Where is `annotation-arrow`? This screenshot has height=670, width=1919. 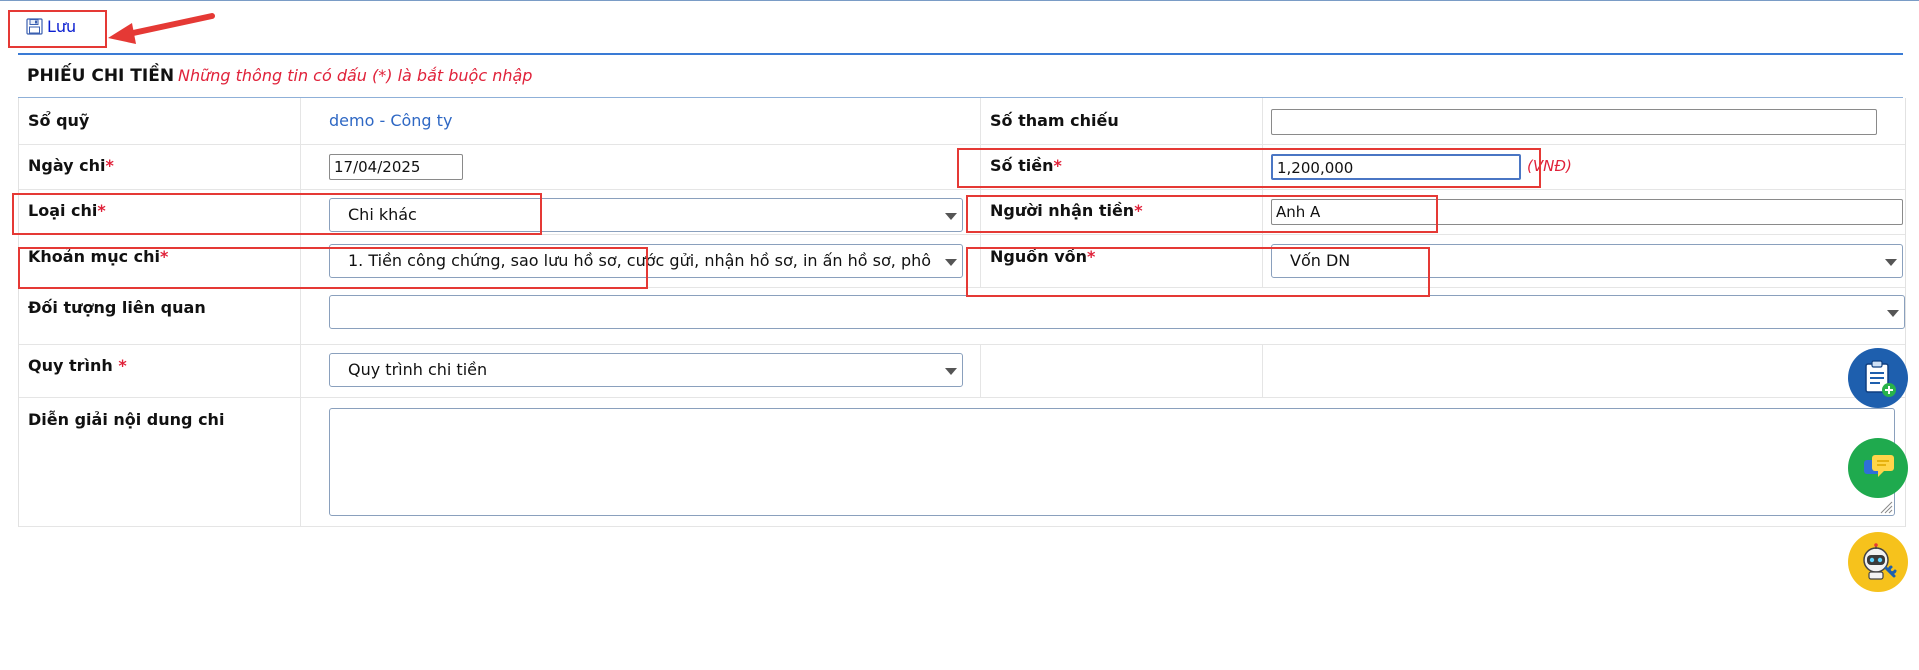
annotation-arrow is located at coordinates (161, 28).